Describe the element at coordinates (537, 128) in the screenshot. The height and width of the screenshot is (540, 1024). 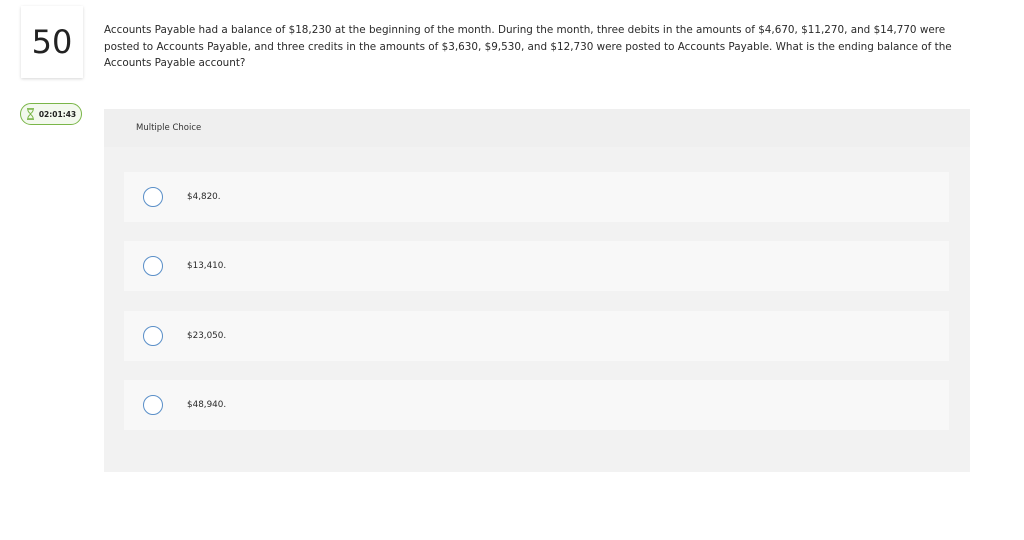
I see `multiple-choice-header: Multiple Choice` at that location.